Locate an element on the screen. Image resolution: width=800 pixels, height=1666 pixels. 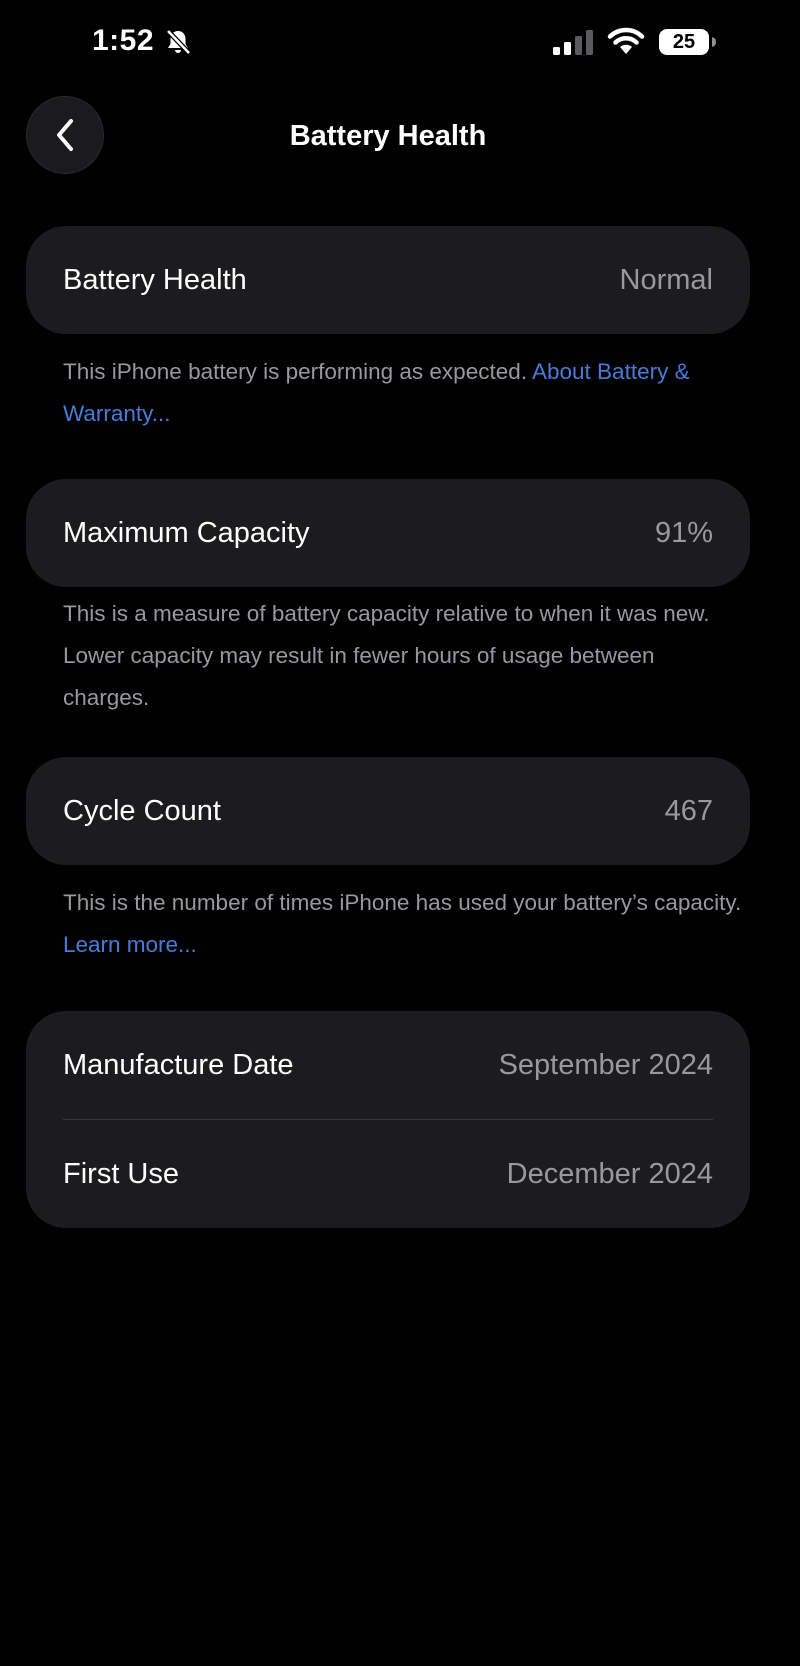
first-use-row: First Use December 2024 is located at coordinates (388, 1174).